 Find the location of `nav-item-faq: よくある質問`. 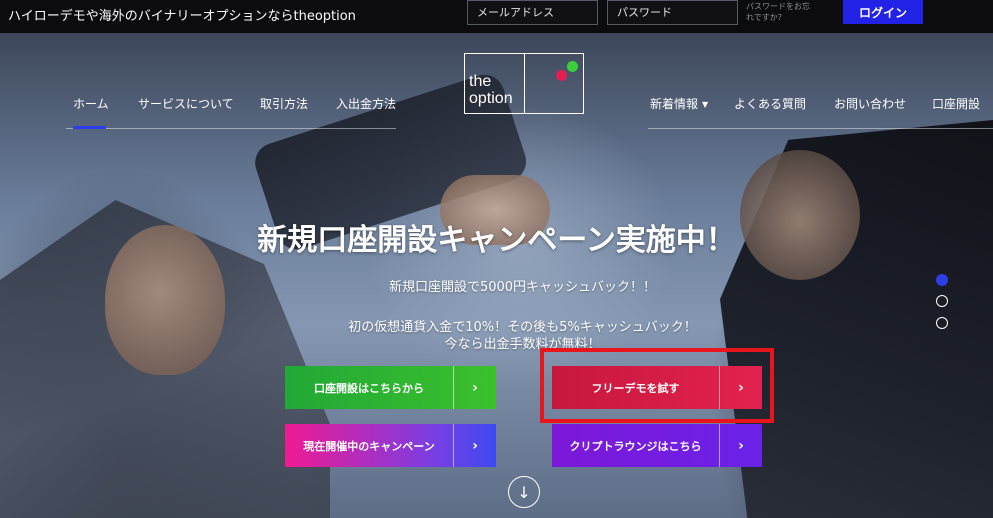

nav-item-faq: よくある質問 is located at coordinates (770, 103).